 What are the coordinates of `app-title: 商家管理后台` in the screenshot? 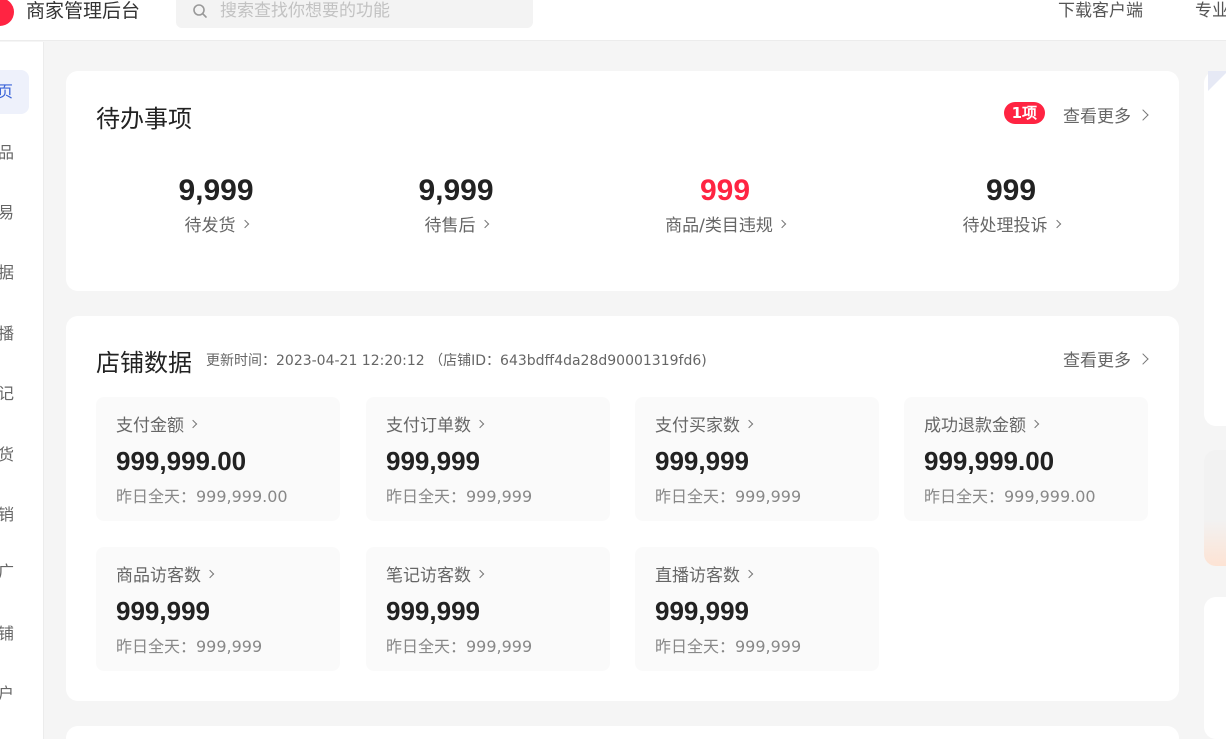 It's located at (83, 11).